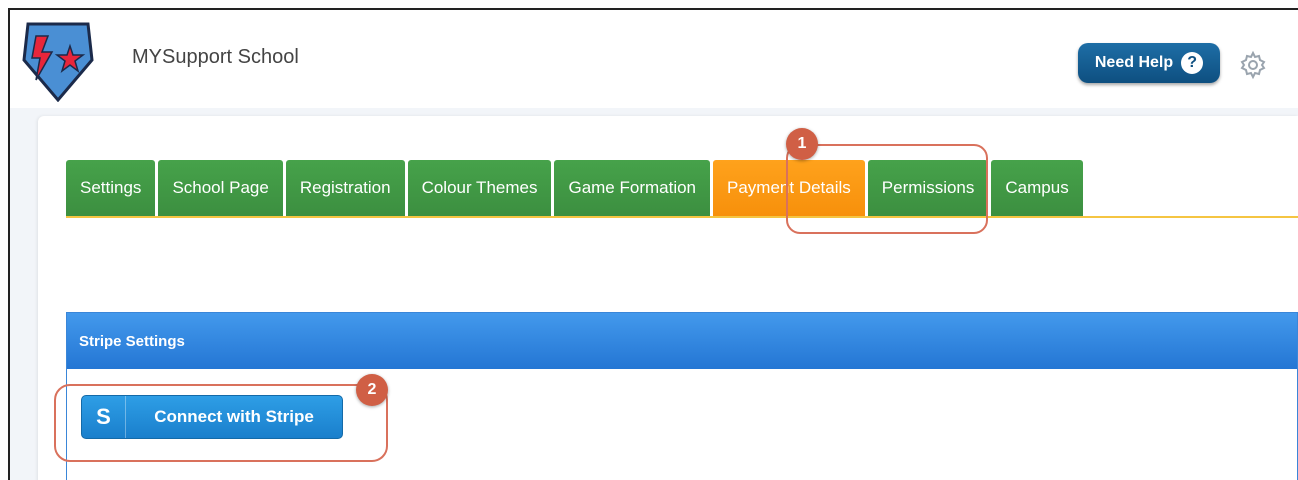 This screenshot has width=1298, height=480. I want to click on stripe-settings-title: Stripe Settings, so click(682, 341).